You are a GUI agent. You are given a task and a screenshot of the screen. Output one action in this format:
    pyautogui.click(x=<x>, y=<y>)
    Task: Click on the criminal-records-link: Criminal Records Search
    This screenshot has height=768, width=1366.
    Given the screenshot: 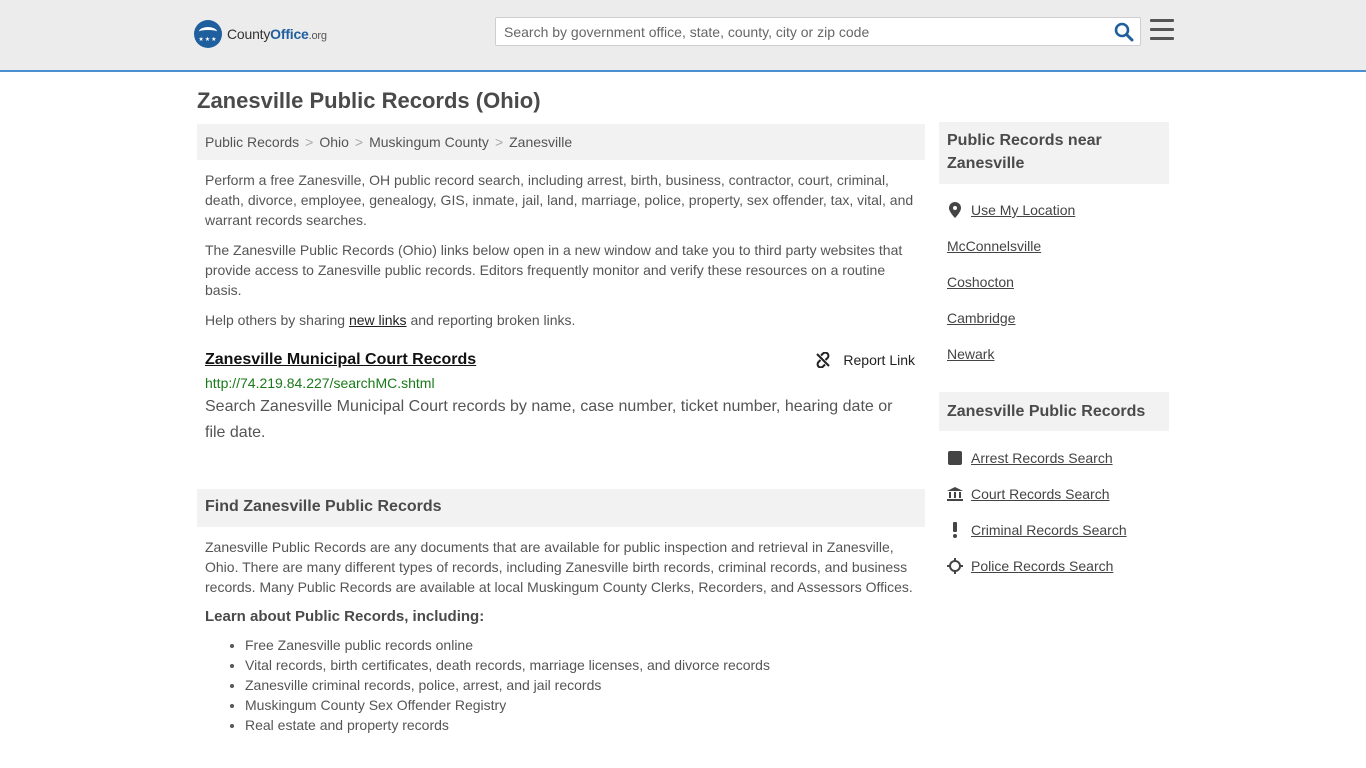 What is the action you would take?
    pyautogui.click(x=1049, y=530)
    